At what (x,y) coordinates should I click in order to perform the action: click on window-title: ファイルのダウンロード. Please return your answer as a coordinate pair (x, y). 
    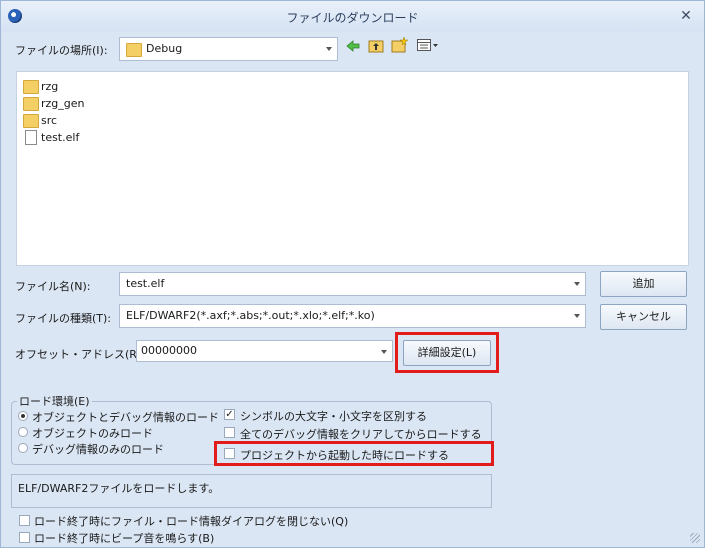
    Looking at the image, I should click on (352, 18).